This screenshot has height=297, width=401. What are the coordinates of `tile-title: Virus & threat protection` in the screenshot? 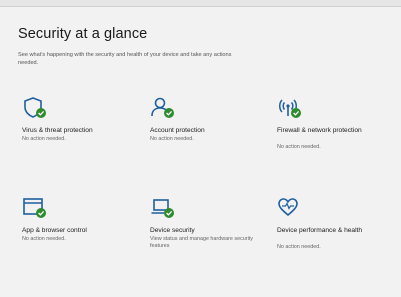 It's located at (57, 130).